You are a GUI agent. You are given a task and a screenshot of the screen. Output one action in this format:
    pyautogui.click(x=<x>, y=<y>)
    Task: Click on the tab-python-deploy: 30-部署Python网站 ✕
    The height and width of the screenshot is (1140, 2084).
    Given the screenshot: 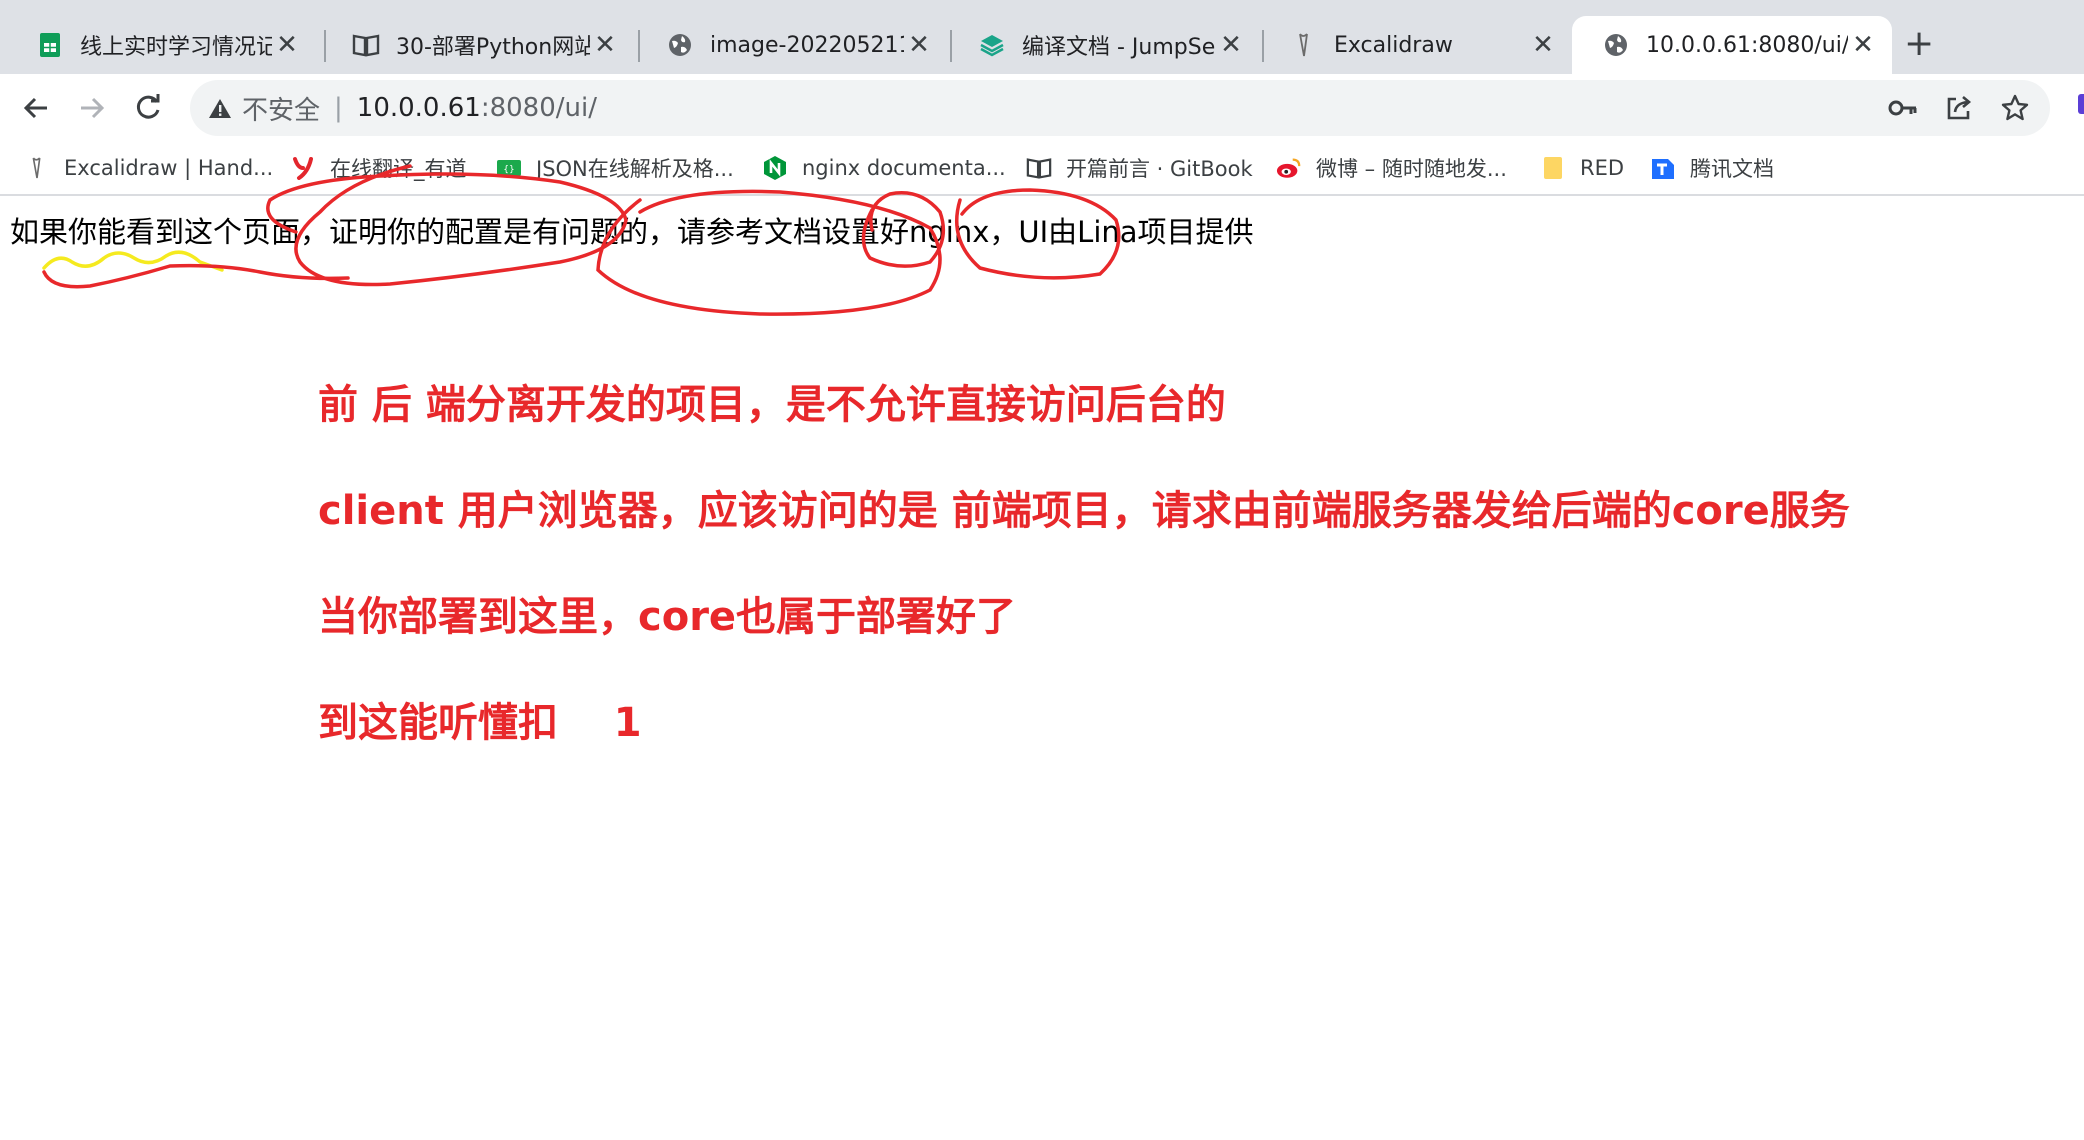 What is the action you would take?
    pyautogui.click(x=478, y=45)
    